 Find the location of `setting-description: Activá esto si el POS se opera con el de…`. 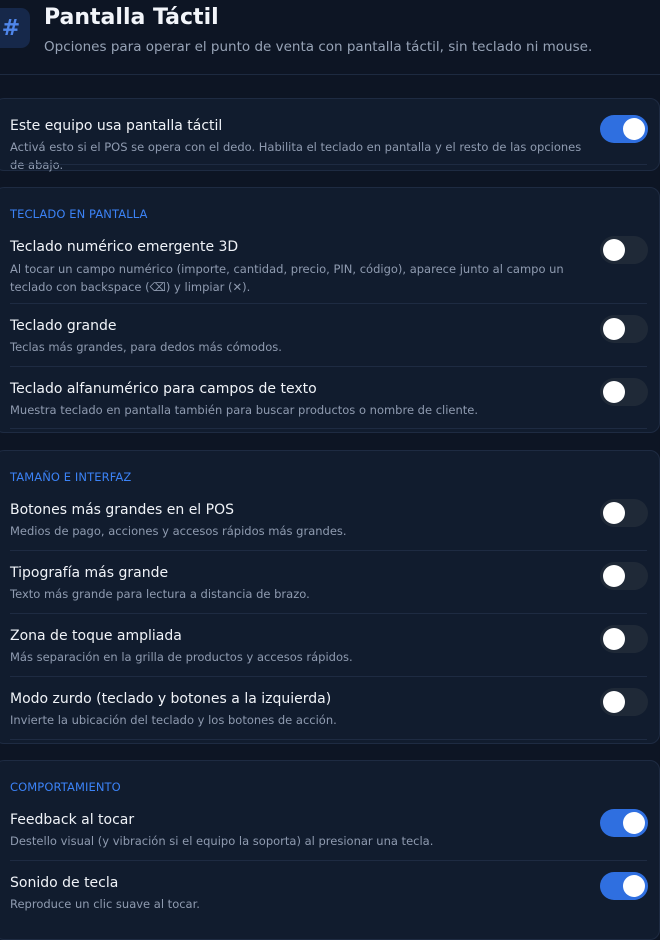

setting-description: Activá esto si el POS se opera con el de… is located at coordinates (296, 156).